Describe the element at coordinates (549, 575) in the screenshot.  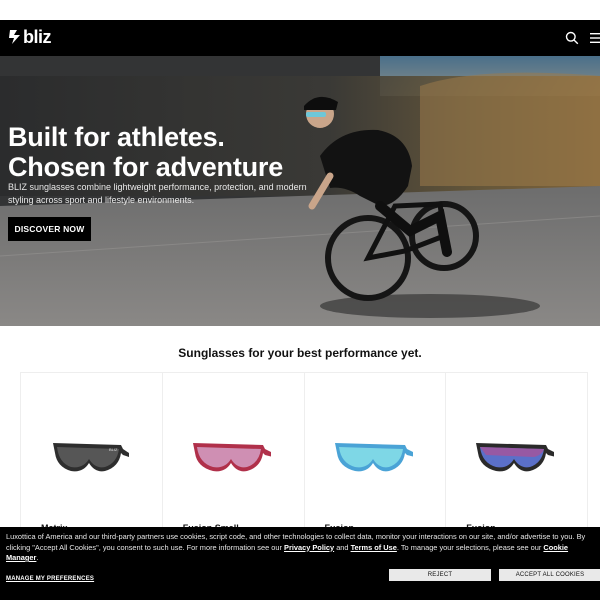
I see `accept-all-cookies-button: ACCEPT ALL COOKIES` at that location.